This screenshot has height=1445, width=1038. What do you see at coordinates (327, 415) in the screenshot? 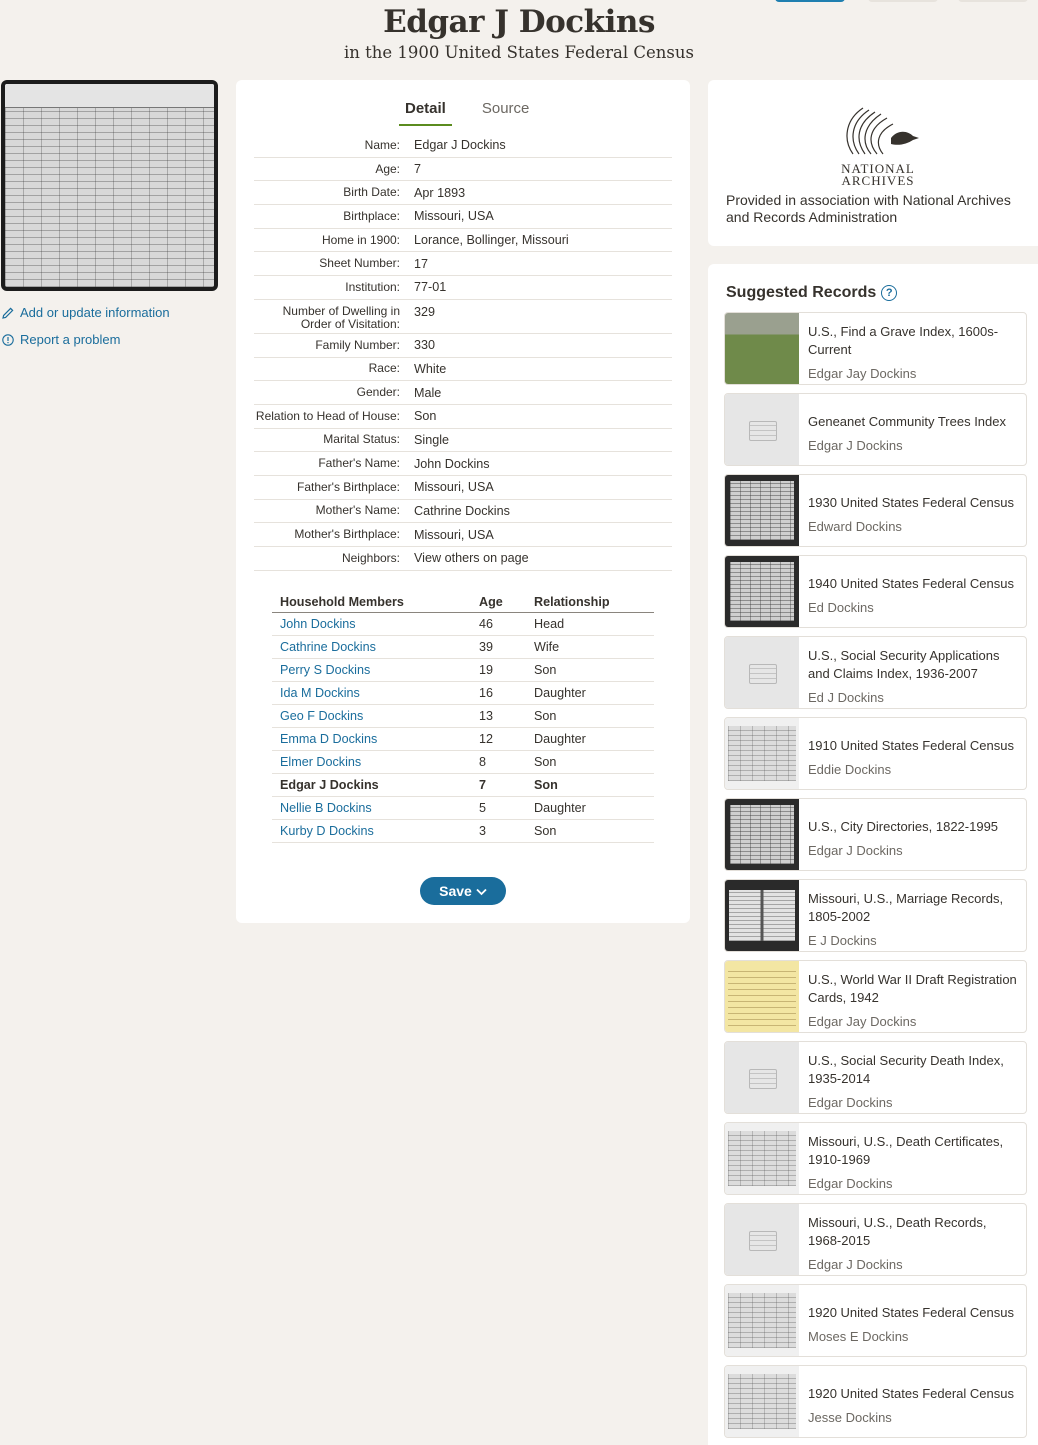
I see `fact-label: Relation to Head of House:` at bounding box center [327, 415].